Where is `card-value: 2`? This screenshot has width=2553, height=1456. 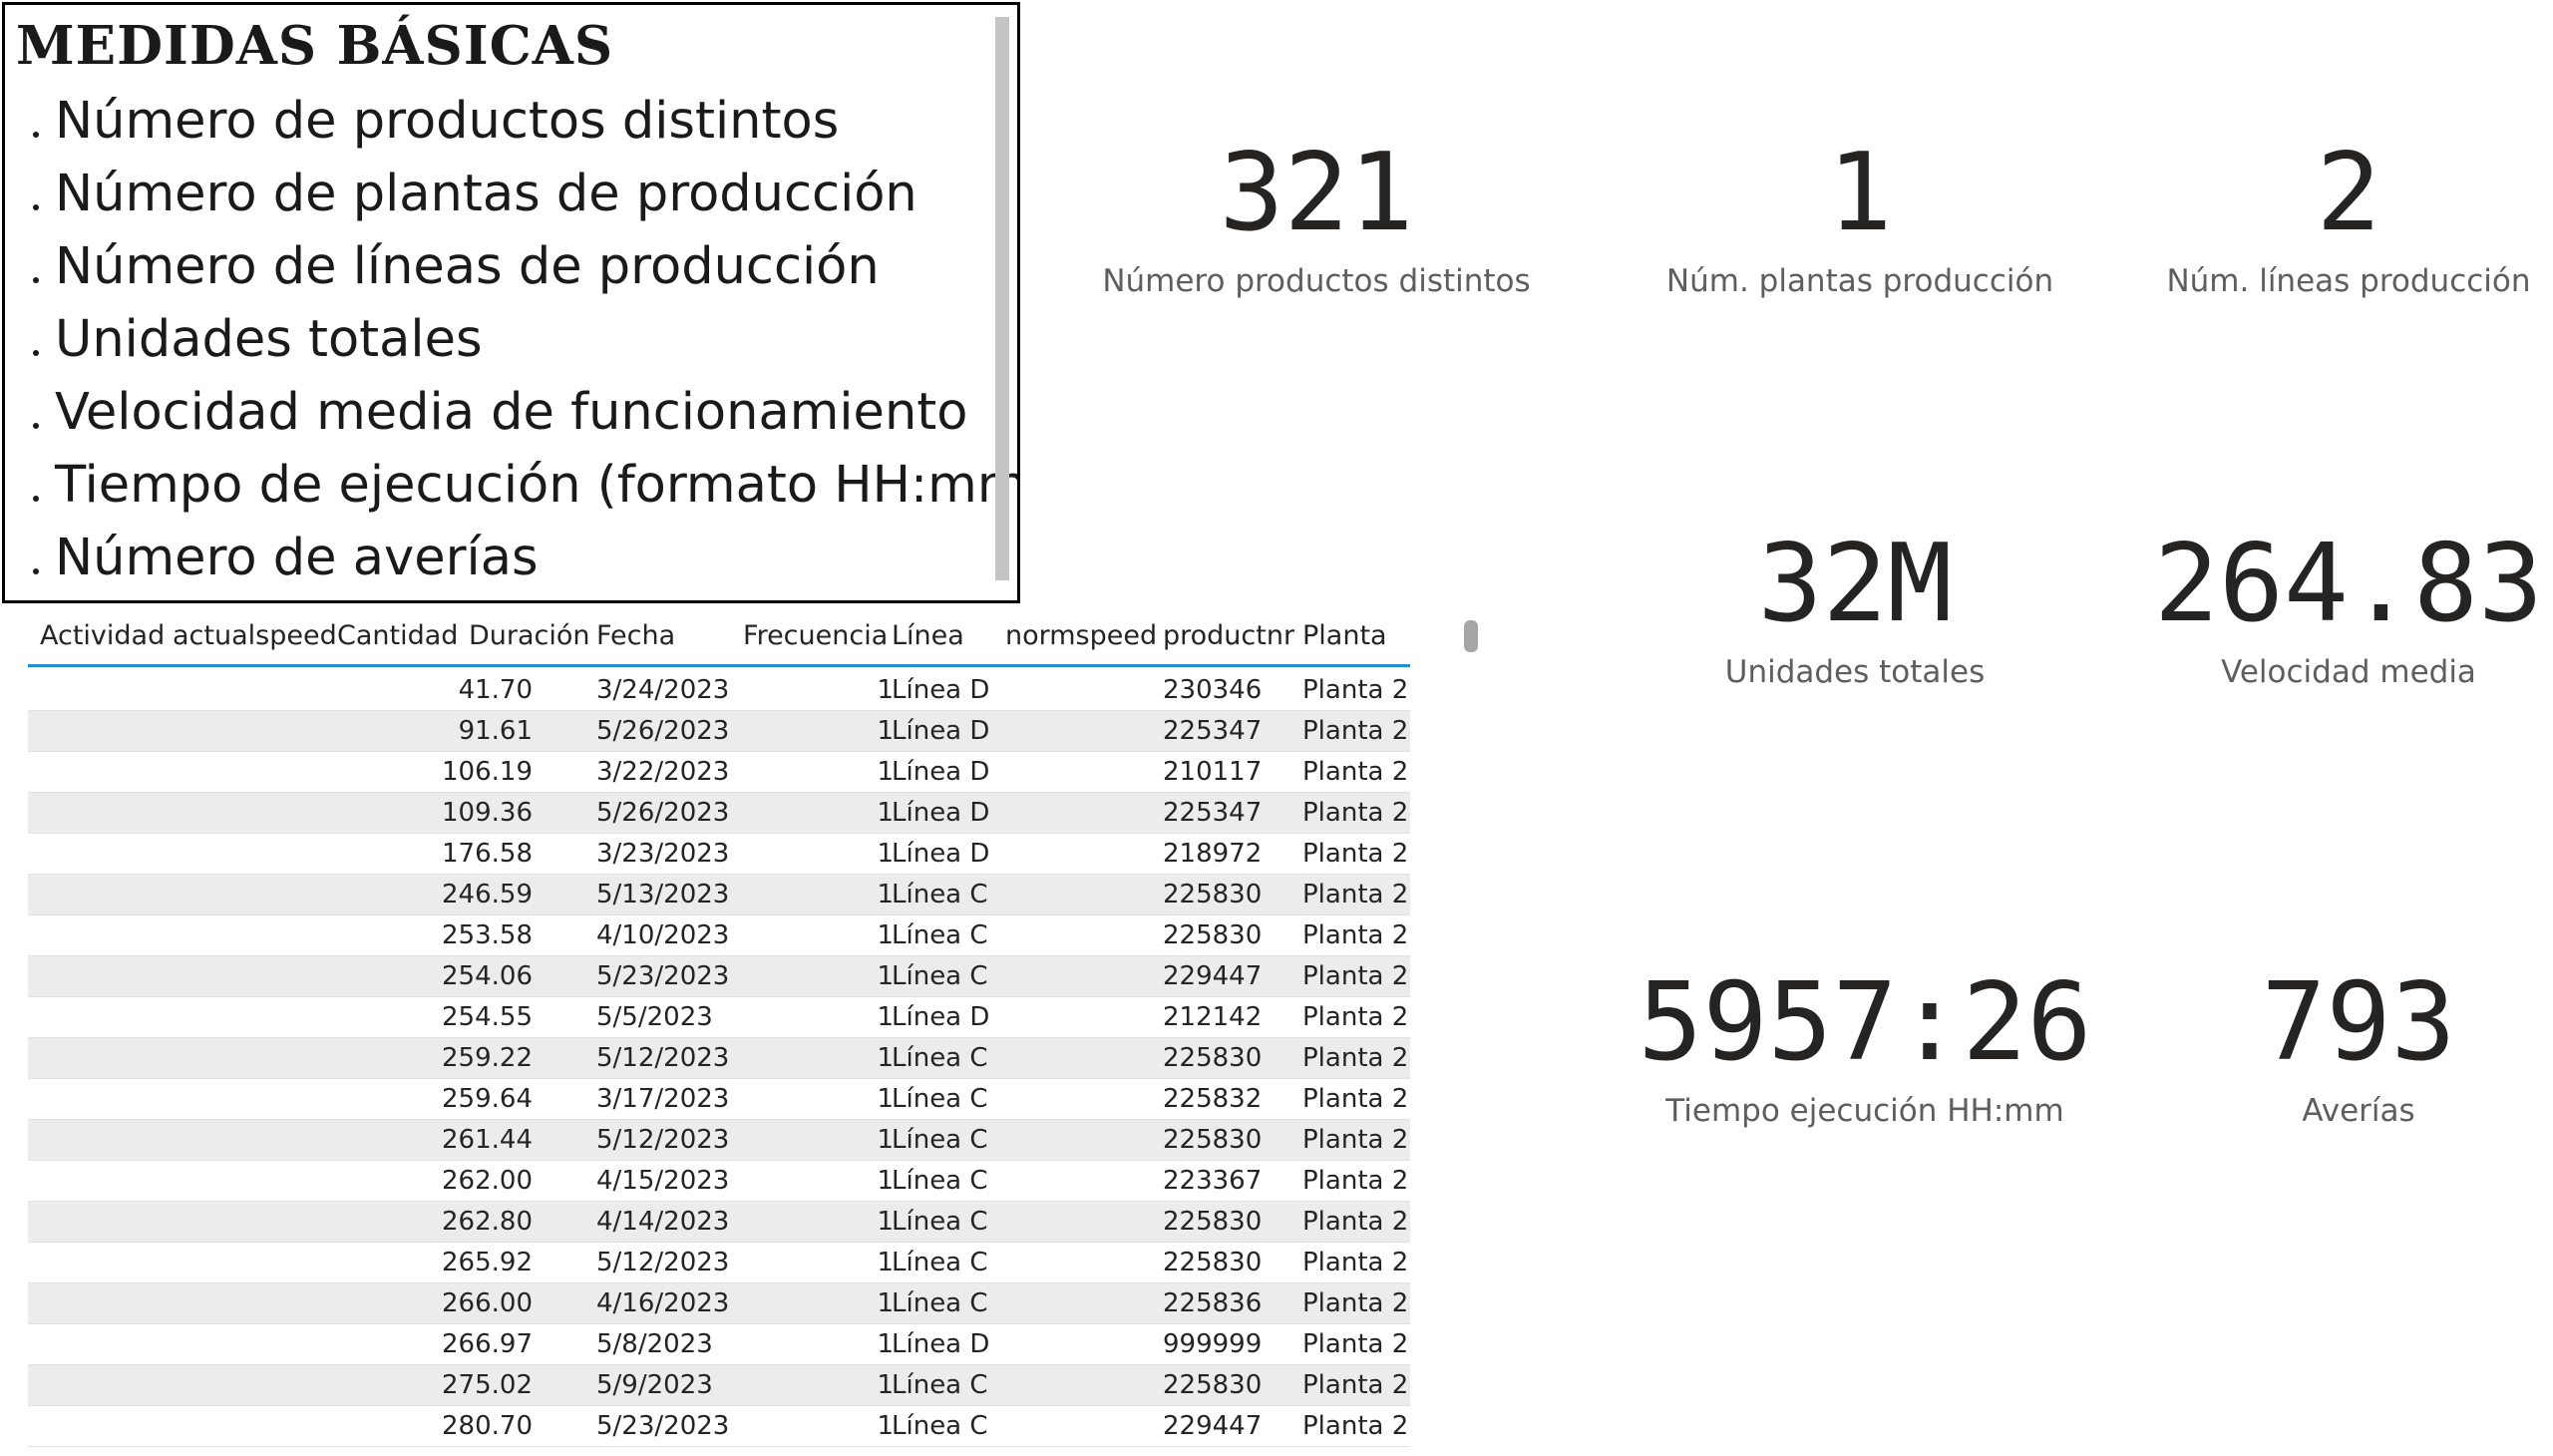
card-value: 2 is located at coordinates (2349, 193).